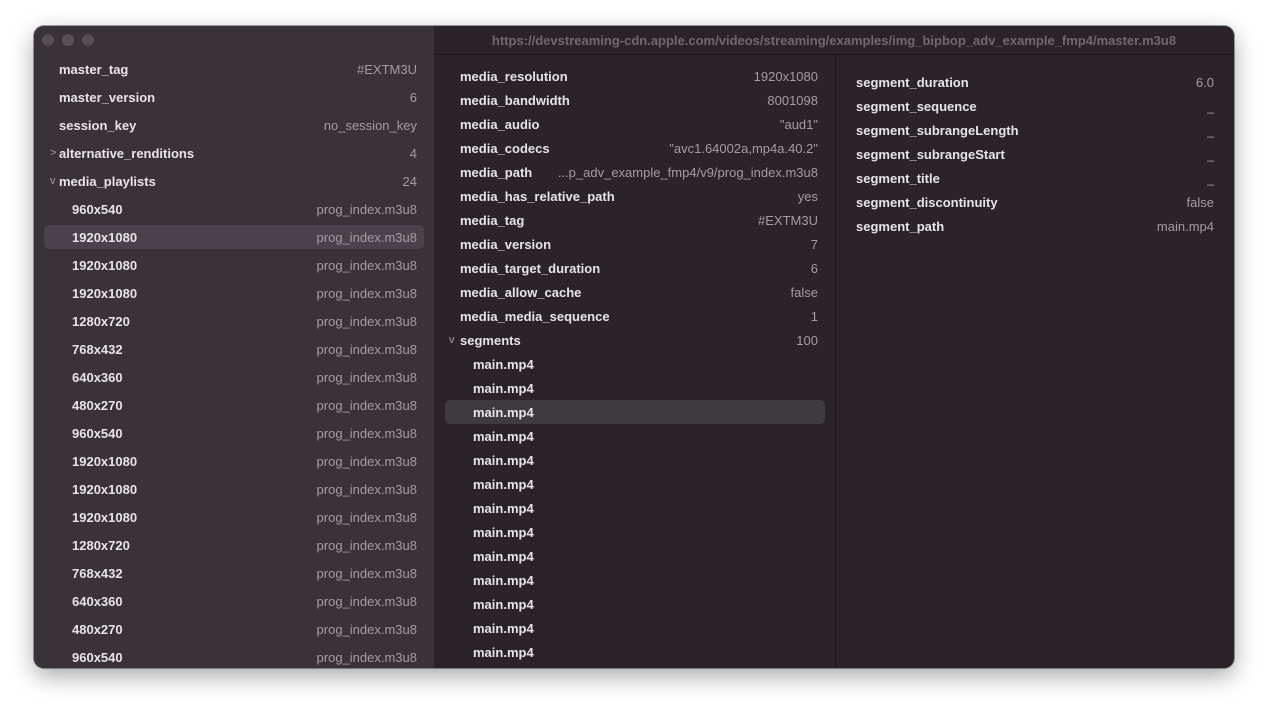 The image size is (1268, 710). I want to click on field-key: media_playlists, so click(107, 181).